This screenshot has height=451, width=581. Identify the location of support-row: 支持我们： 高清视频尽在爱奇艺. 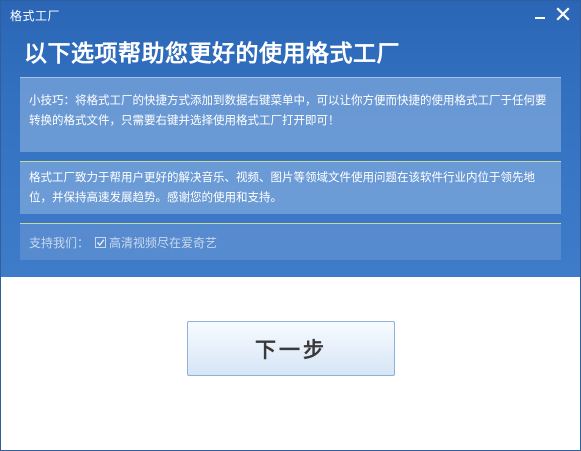
(123, 242).